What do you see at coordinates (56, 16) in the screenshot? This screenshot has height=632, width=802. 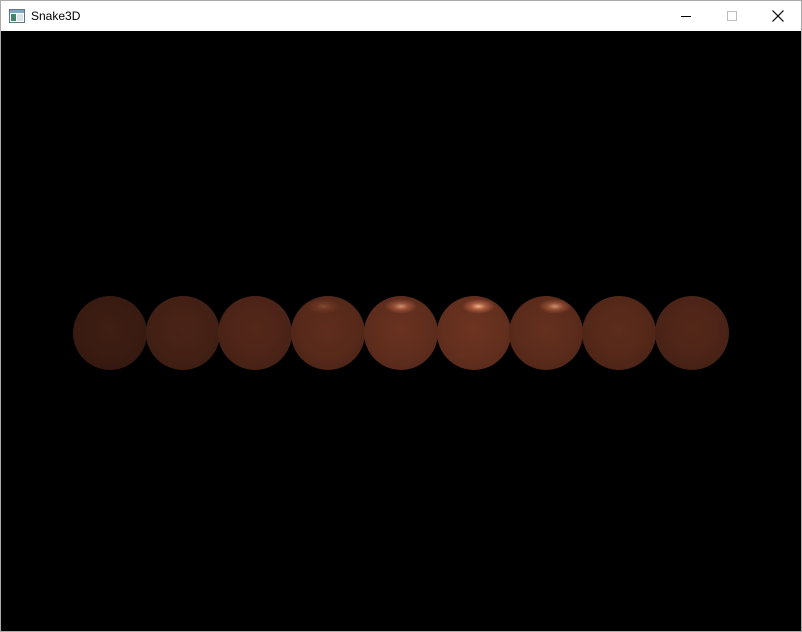 I see `window-title: Snake3D` at bounding box center [56, 16].